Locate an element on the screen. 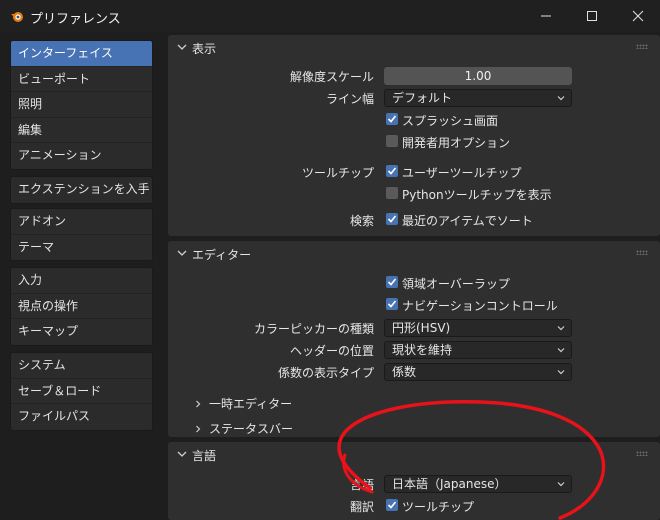 Image resolution: width=660 pixels, height=520 pixels. maximize-button is located at coordinates (592, 16).